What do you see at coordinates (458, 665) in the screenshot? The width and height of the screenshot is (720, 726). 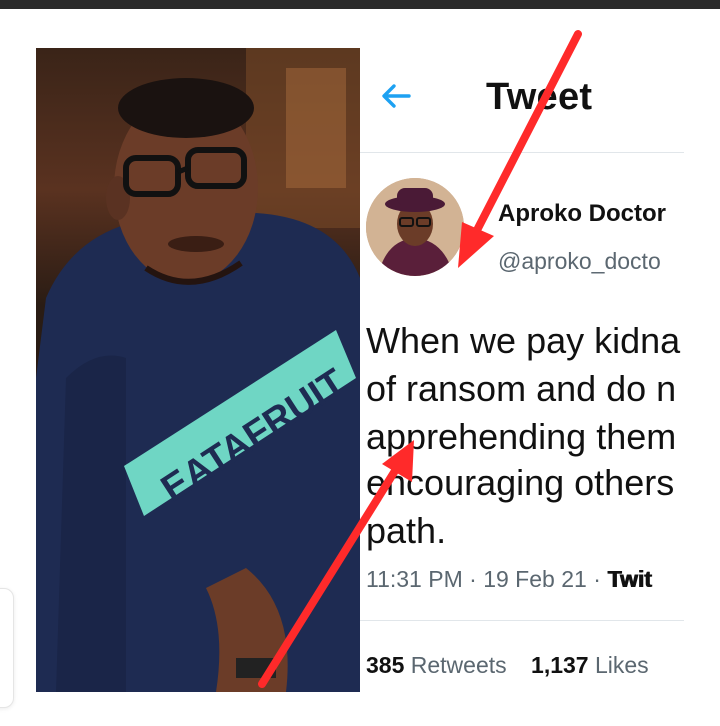 I see `retweets-label: Retweets` at bounding box center [458, 665].